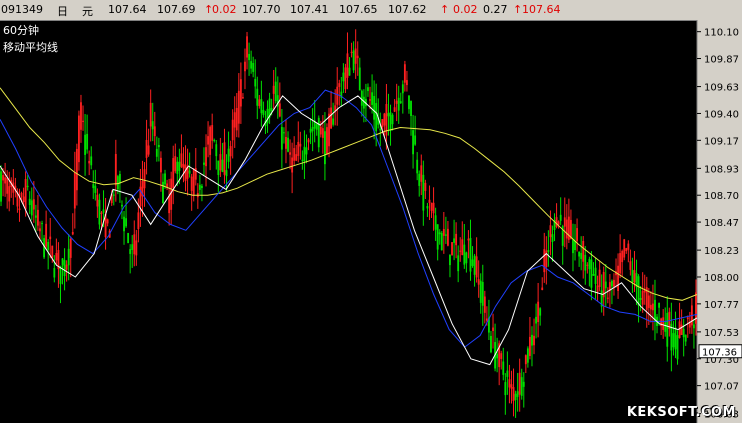  Describe the element at coordinates (721, 333) in the screenshot. I see `y-tick-label: 107.53` at that location.